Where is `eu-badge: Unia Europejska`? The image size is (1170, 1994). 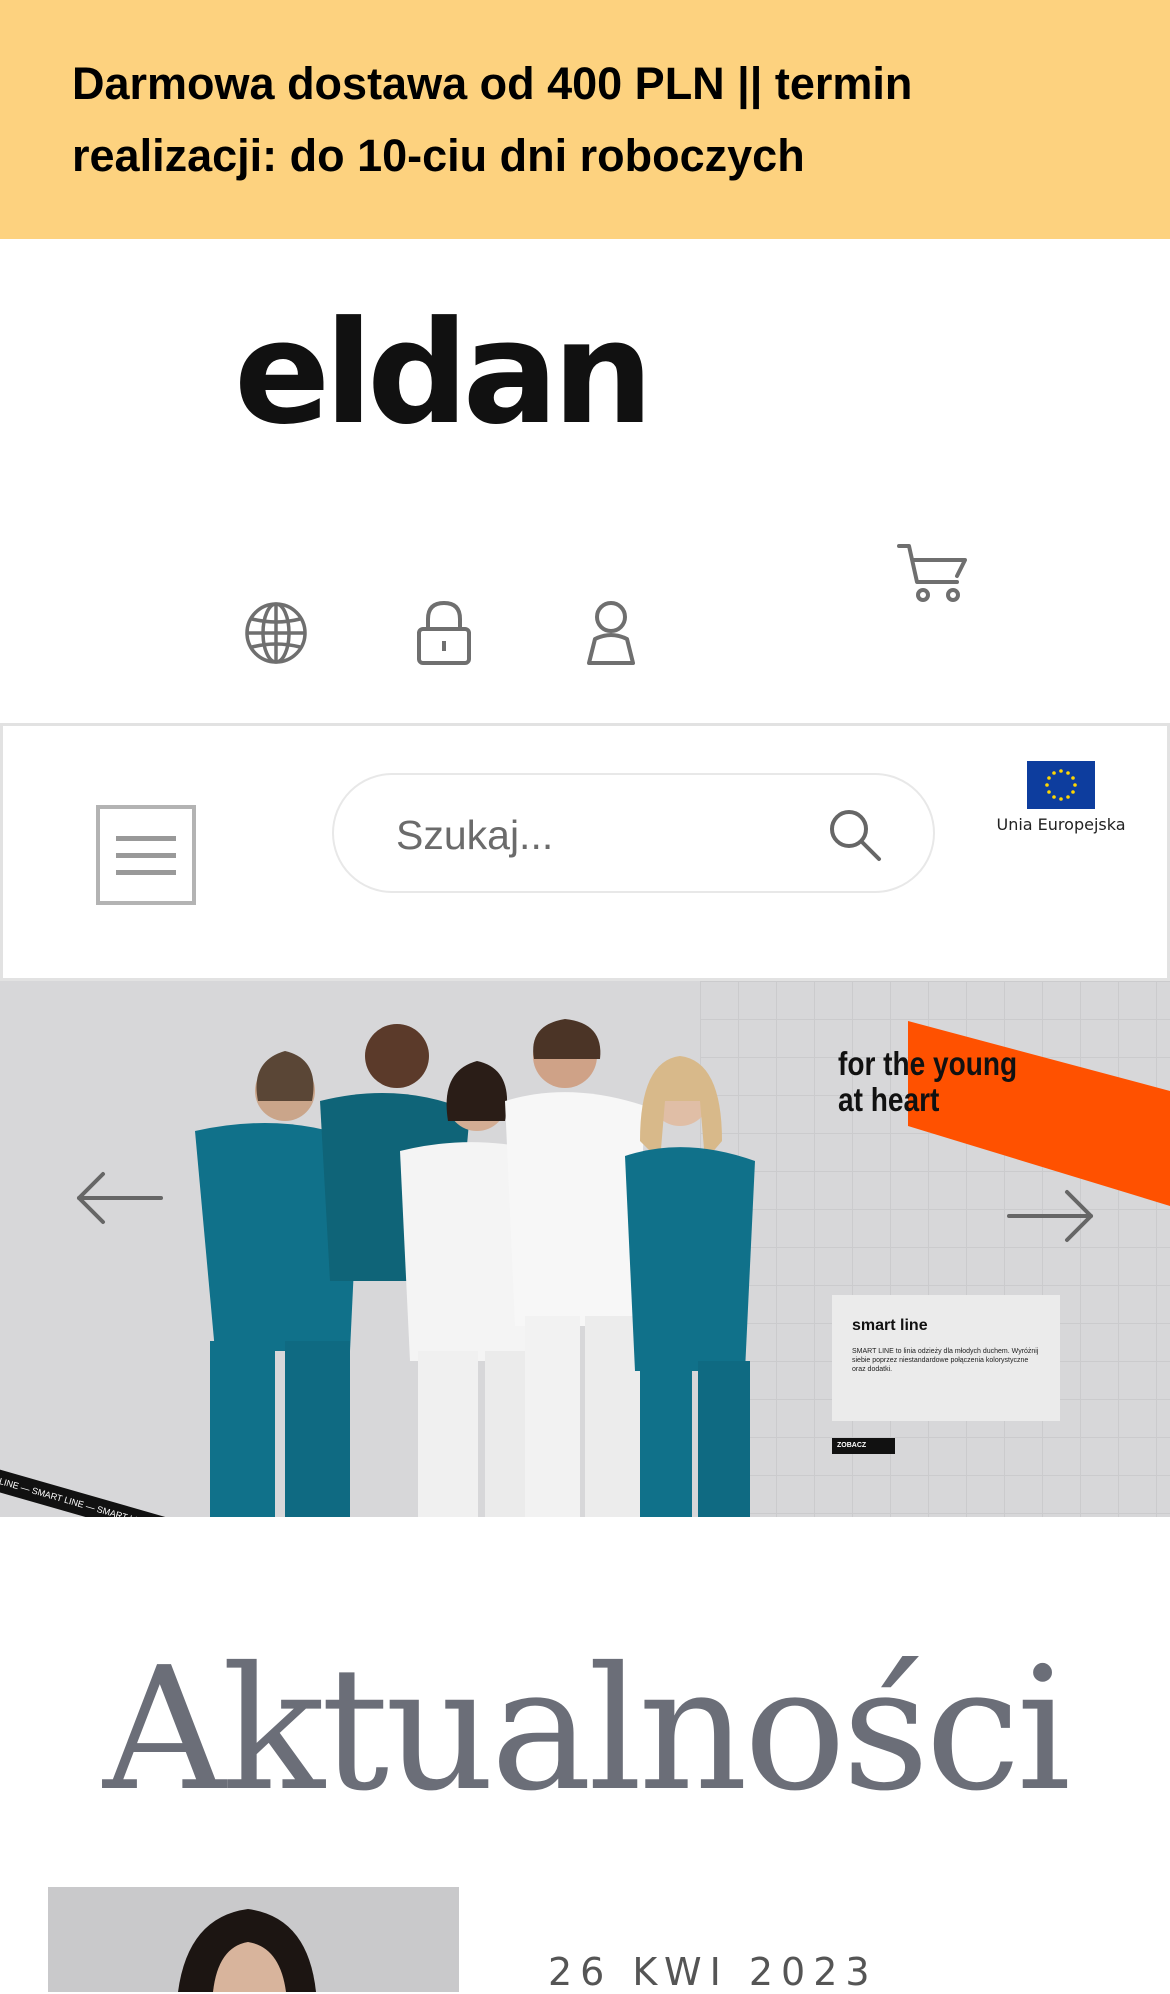
eu-badge: Unia Europejska is located at coordinates (1061, 806).